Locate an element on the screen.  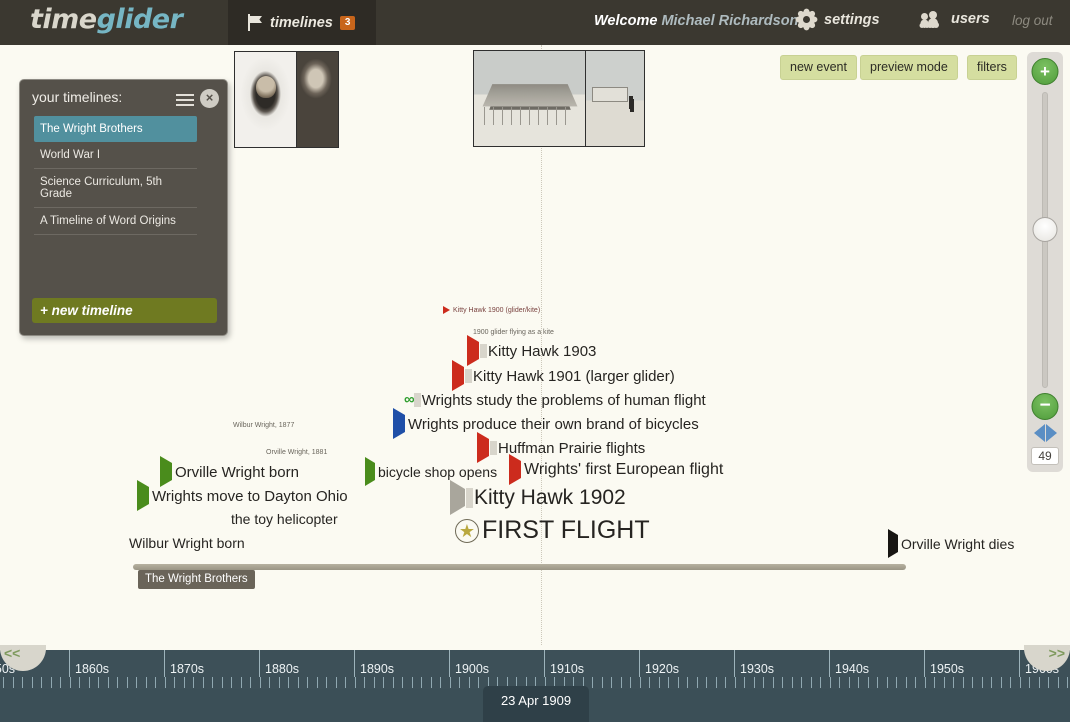
gear-icon is located at coordinates (806, 19).